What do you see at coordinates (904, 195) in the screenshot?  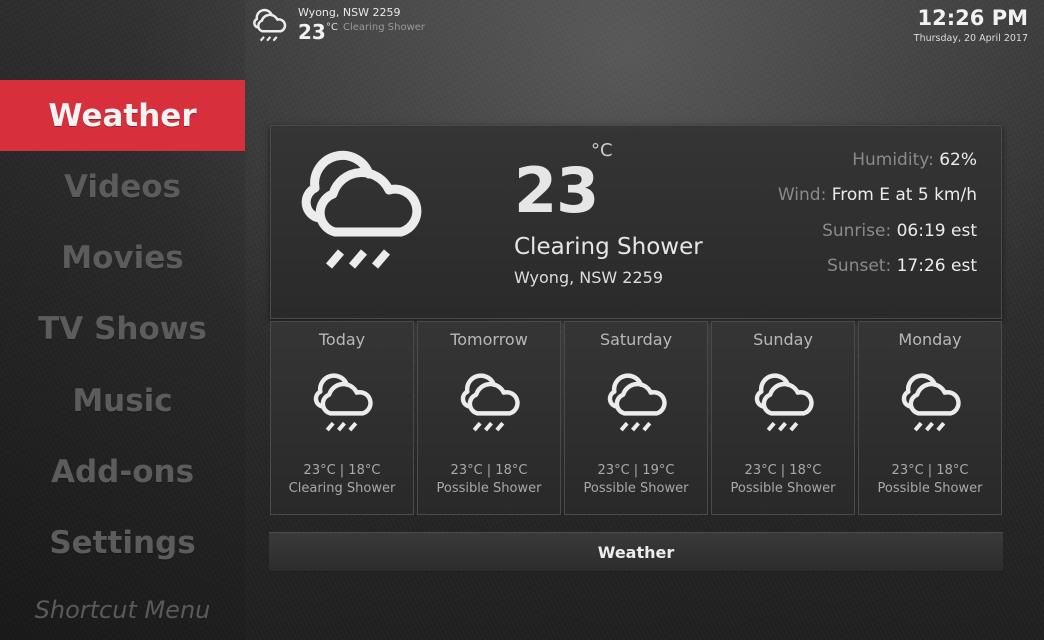 I see `detail-value: From E at 5 km/h` at bounding box center [904, 195].